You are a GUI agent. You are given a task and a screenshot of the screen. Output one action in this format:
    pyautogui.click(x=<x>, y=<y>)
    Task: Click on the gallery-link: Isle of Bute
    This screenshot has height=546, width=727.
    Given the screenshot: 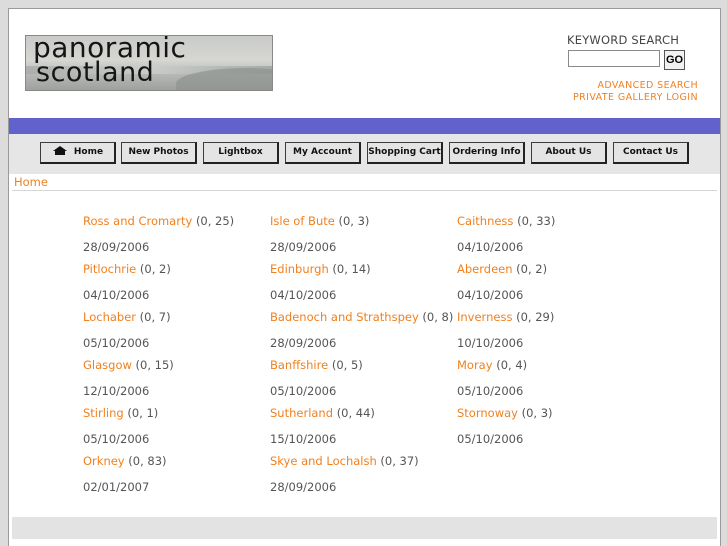 What is the action you would take?
    pyautogui.click(x=302, y=221)
    